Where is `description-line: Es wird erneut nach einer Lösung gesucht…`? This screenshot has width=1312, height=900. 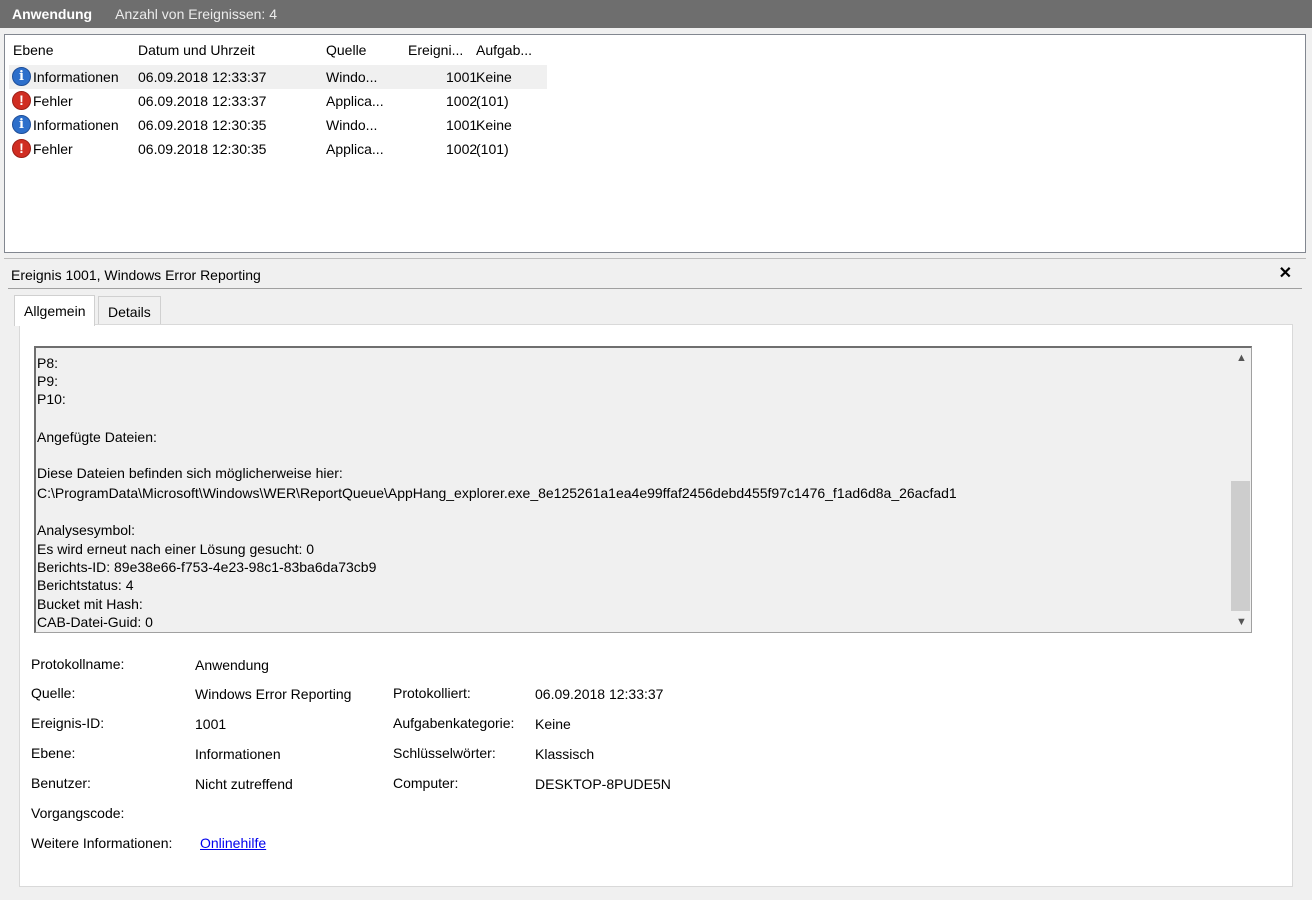
description-line: Es wird erneut nach einer Lösung gesucht… is located at coordinates (176, 549).